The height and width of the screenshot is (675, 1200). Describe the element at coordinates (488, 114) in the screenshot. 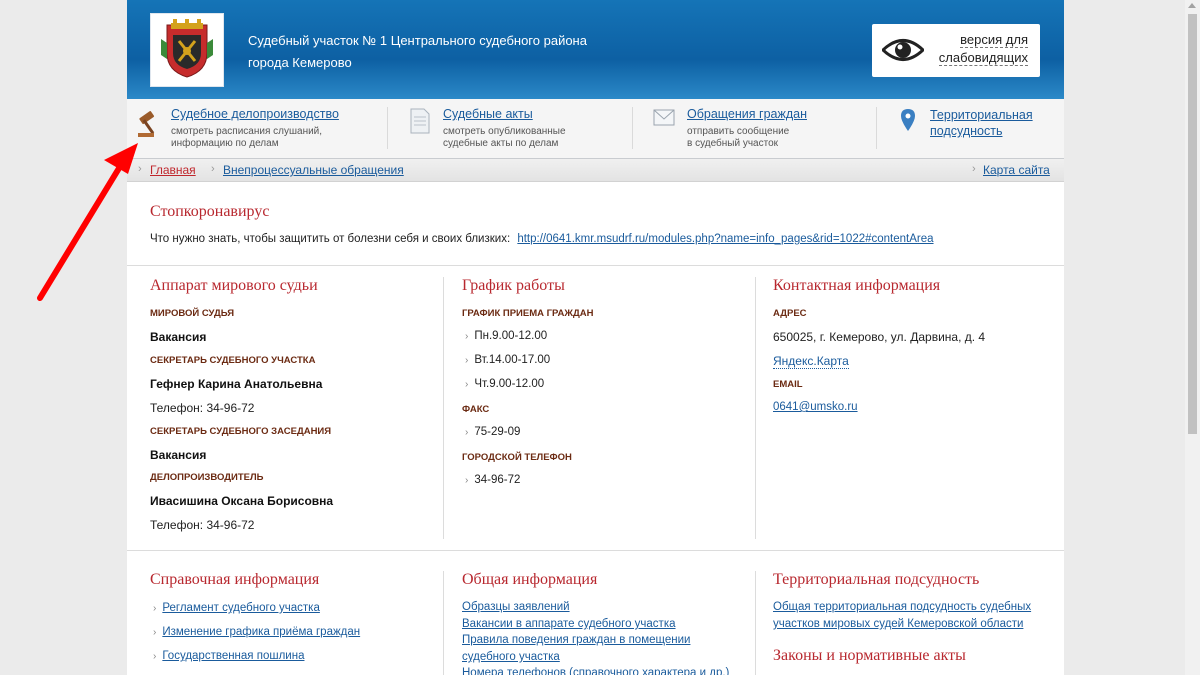

I see `service-court-acts-link: Судебные акты` at that location.